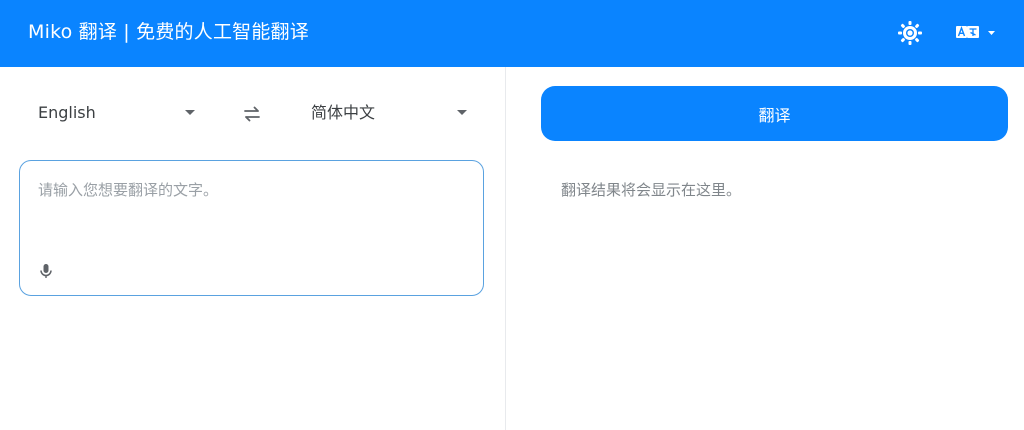  Describe the element at coordinates (168, 32) in the screenshot. I see `page-title: Miko 翻译 | 免费的人工智能翻译` at that location.